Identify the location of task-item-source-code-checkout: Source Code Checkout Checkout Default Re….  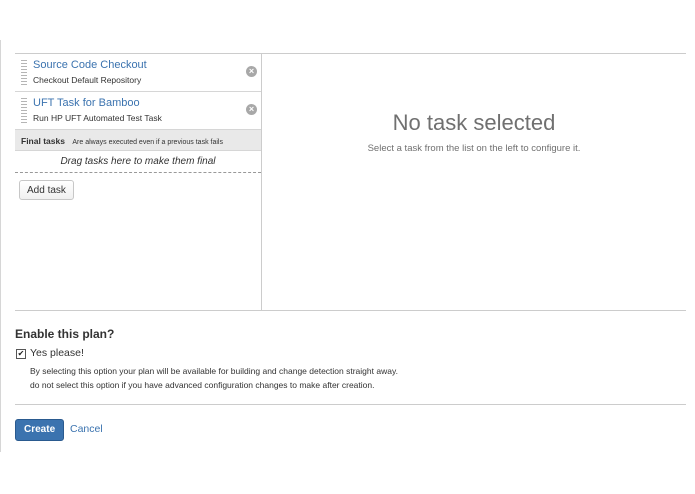
(138, 73).